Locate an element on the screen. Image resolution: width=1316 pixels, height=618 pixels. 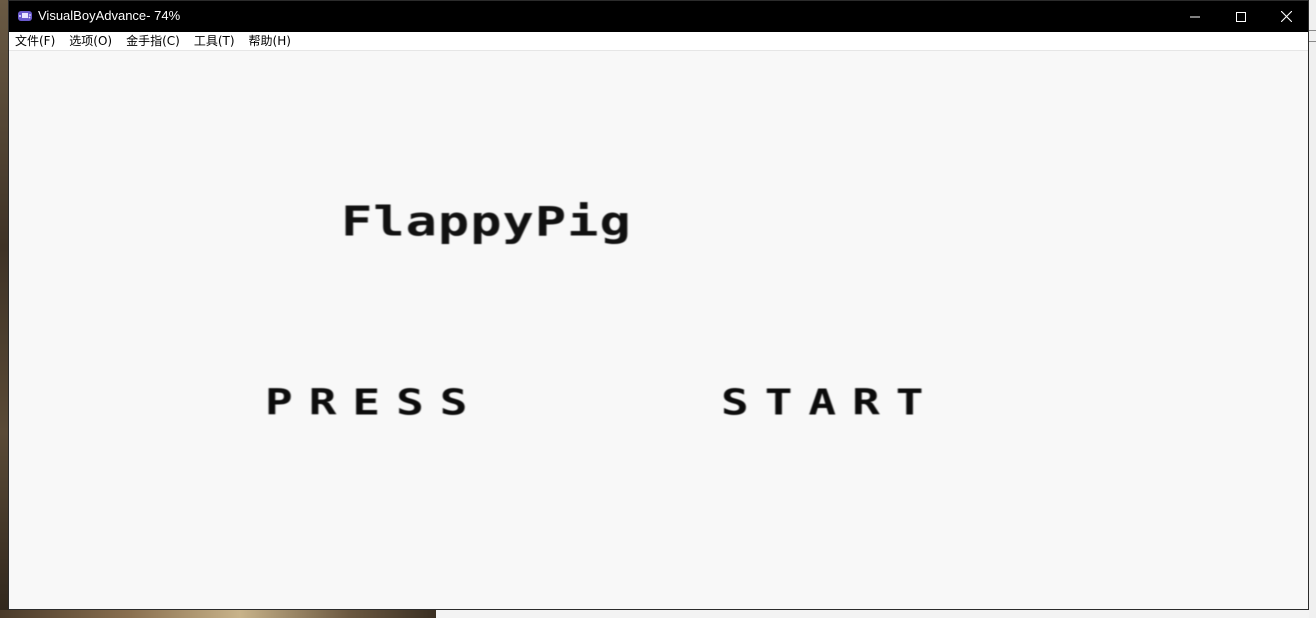
background-window-sliver is located at coordinates (1312, 36).